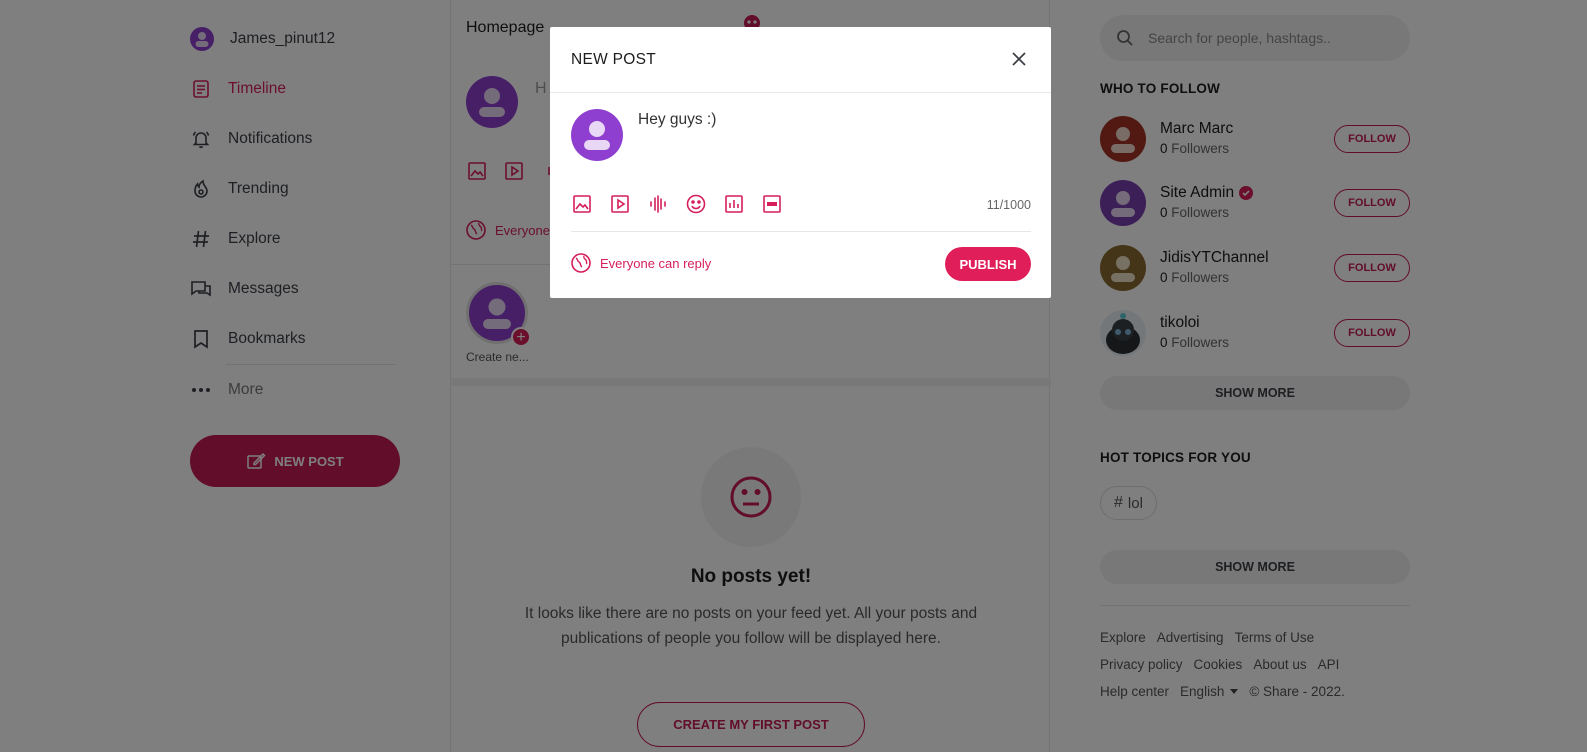 This screenshot has height=752, width=1587. I want to click on reply-setting-label: Everyone can reply, so click(656, 263).